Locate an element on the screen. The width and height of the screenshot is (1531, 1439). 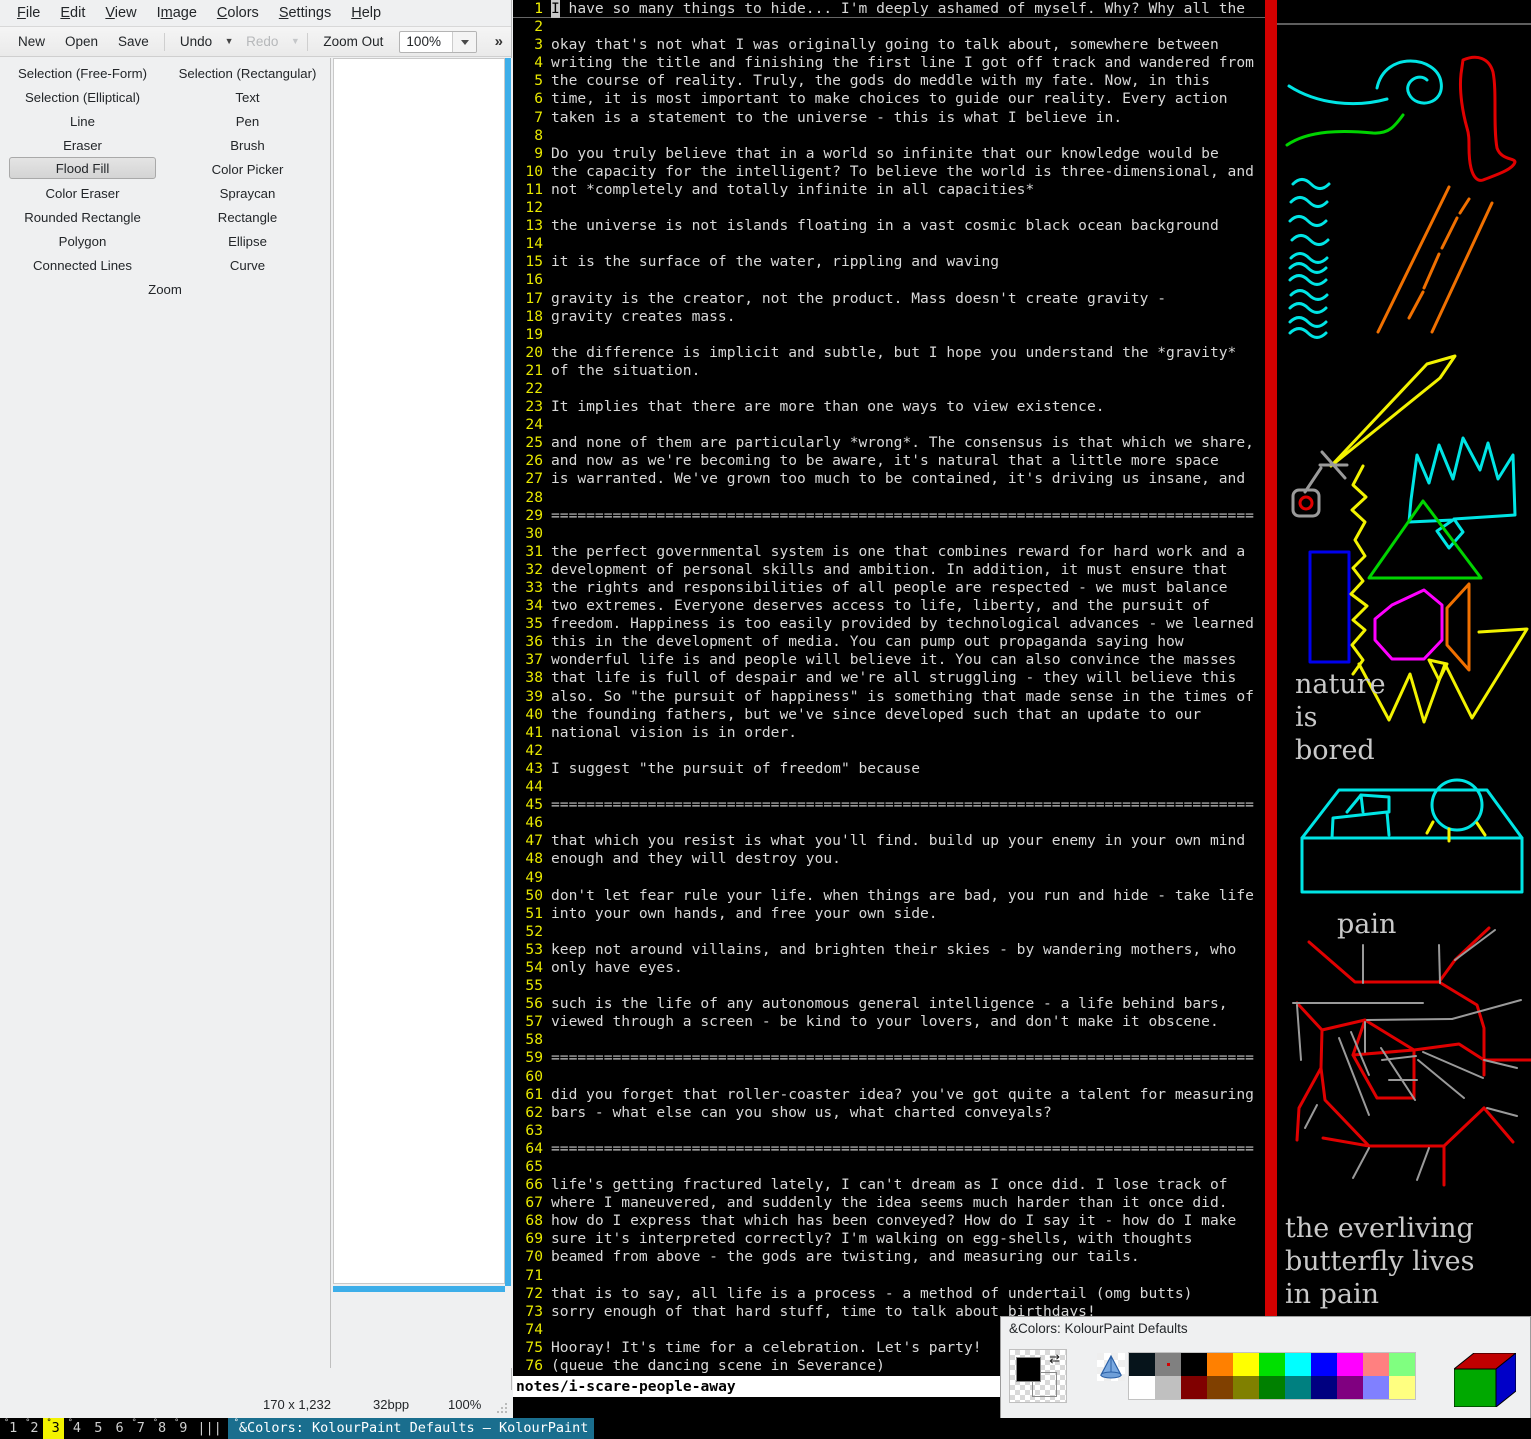
undo-button: Undo is located at coordinates (196, 41).